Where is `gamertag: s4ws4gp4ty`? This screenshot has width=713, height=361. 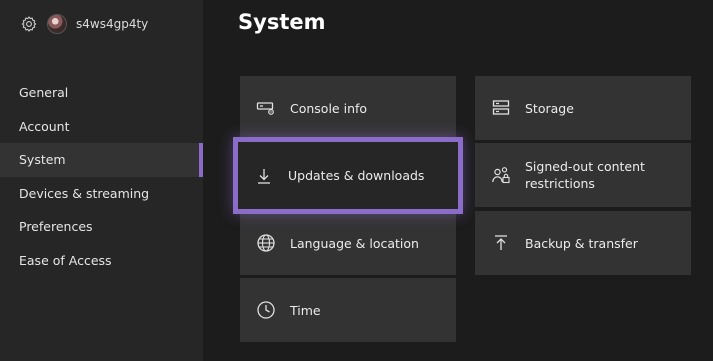 gamertag: s4ws4gp4ty is located at coordinates (112, 24).